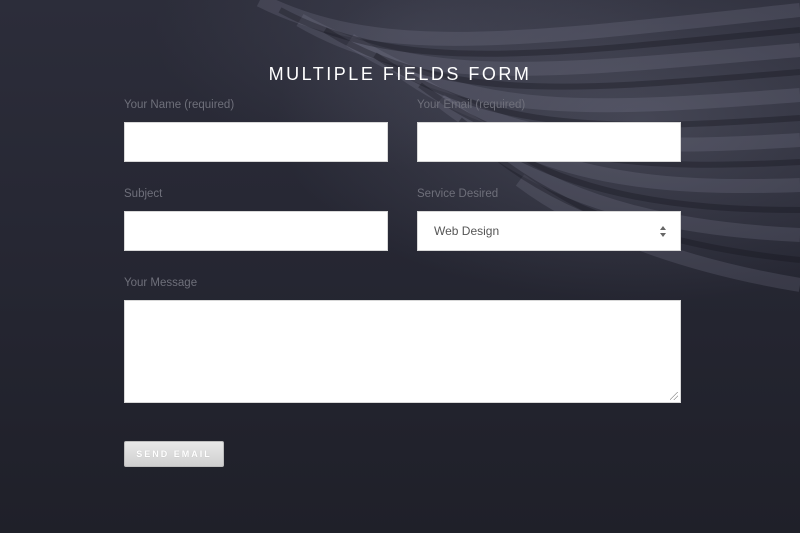 Image resolution: width=800 pixels, height=533 pixels. What do you see at coordinates (674, 396) in the screenshot?
I see `resize-grip-icon` at bounding box center [674, 396].